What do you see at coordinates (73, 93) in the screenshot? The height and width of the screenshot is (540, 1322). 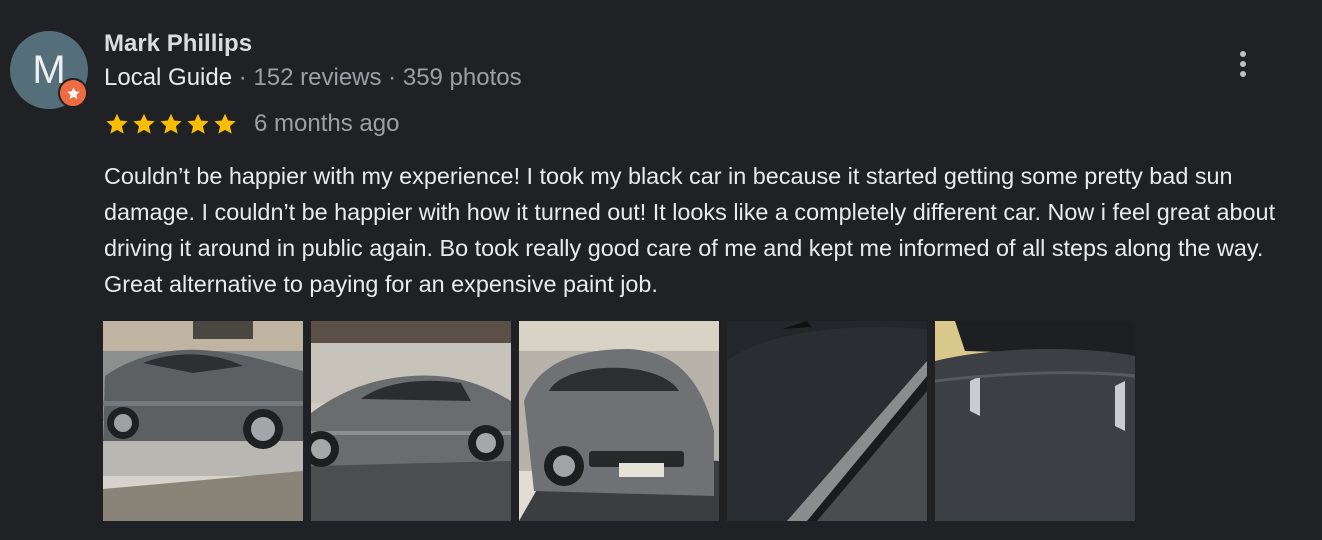 I see `local-guide-badge-icon` at bounding box center [73, 93].